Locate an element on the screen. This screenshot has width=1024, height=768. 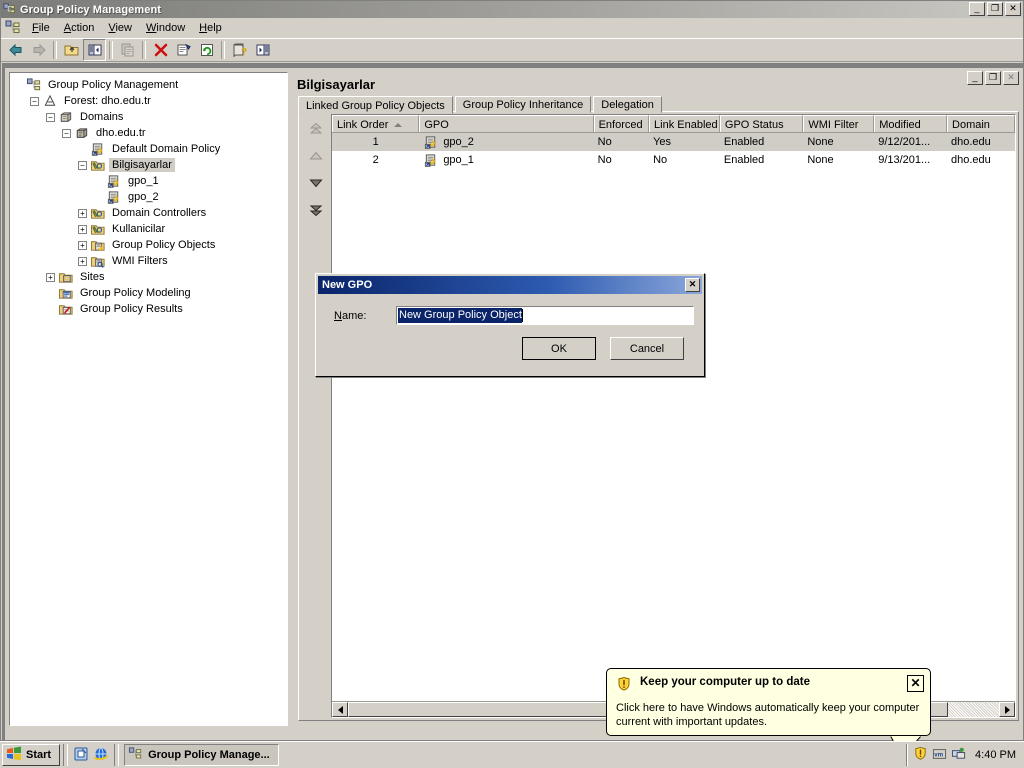
child-maximize-button: ❐ is located at coordinates (993, 78).